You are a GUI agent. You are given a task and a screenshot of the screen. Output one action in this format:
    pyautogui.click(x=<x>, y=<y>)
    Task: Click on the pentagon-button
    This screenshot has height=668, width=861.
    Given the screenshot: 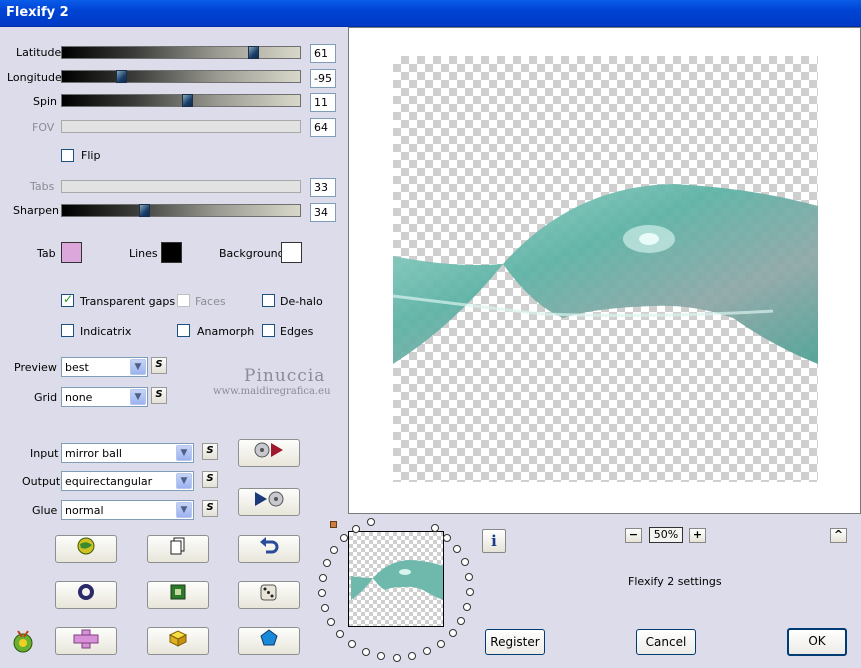 What is the action you would take?
    pyautogui.click(x=269, y=641)
    